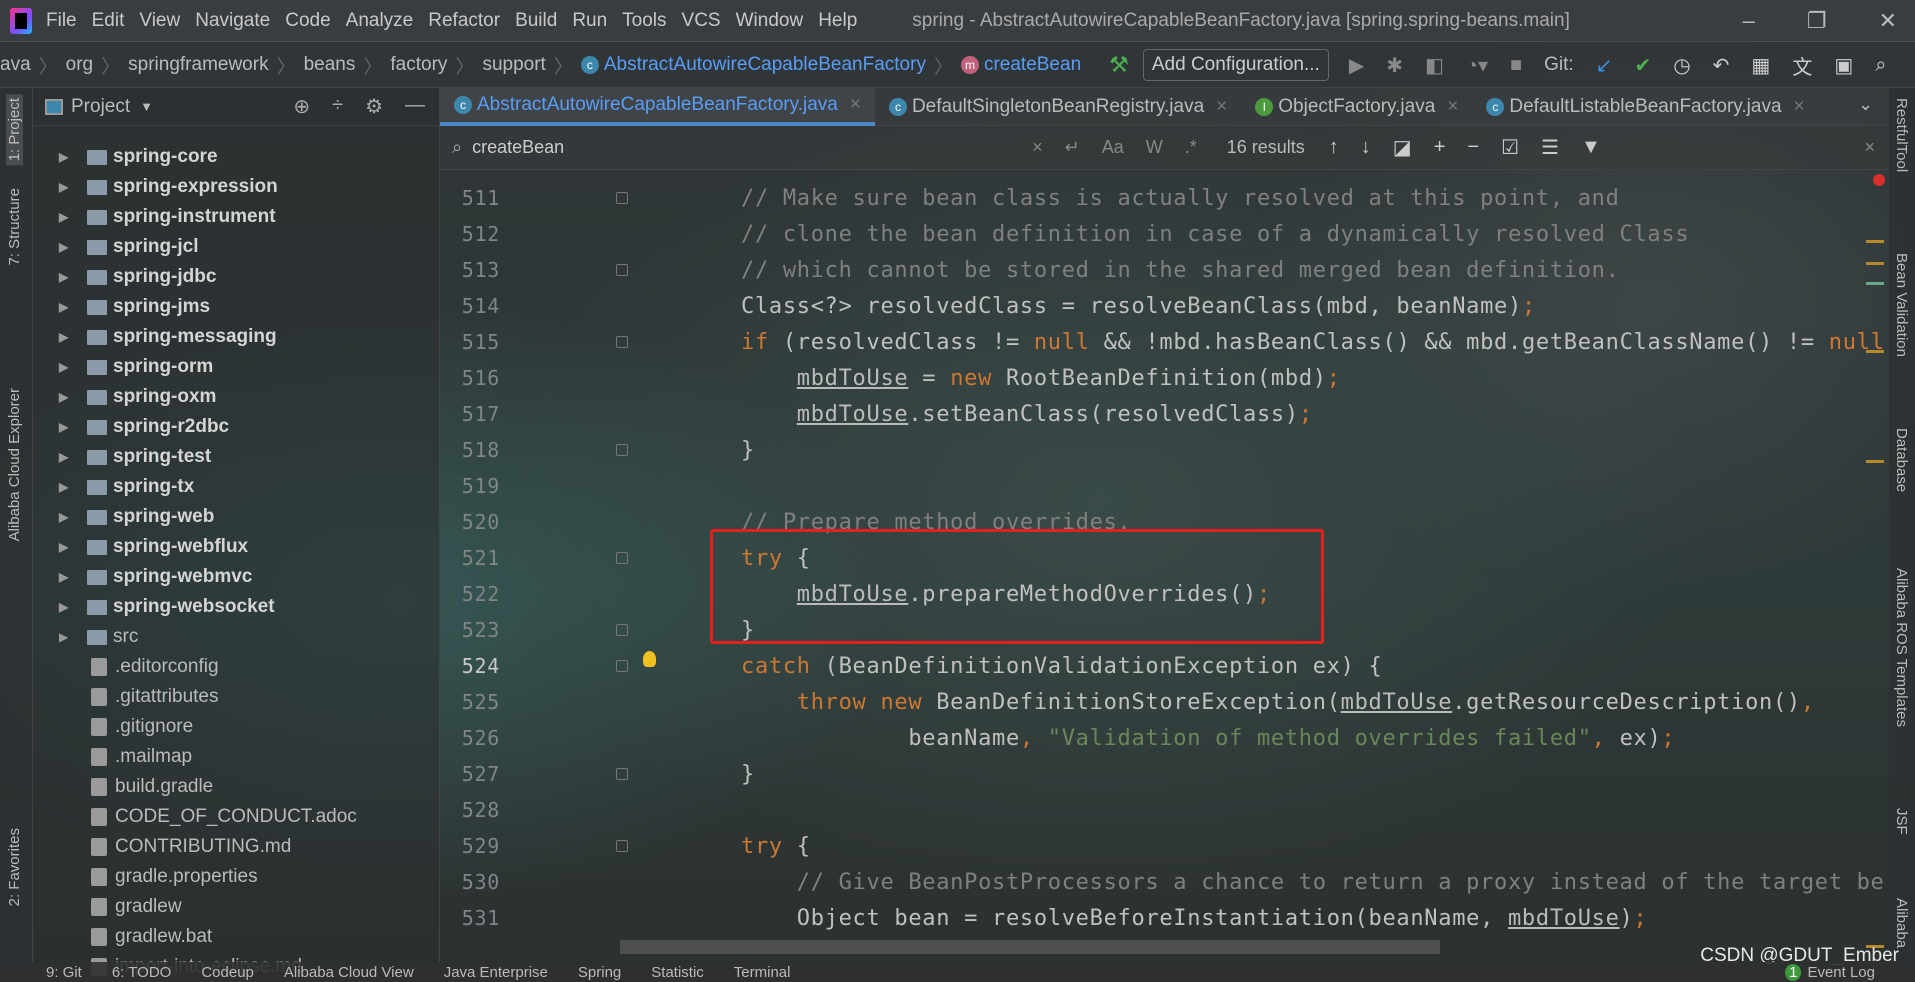 The image size is (1915, 982). What do you see at coordinates (131, 427) in the screenshot?
I see `tree-item: ▶ spring-r2dbc` at bounding box center [131, 427].